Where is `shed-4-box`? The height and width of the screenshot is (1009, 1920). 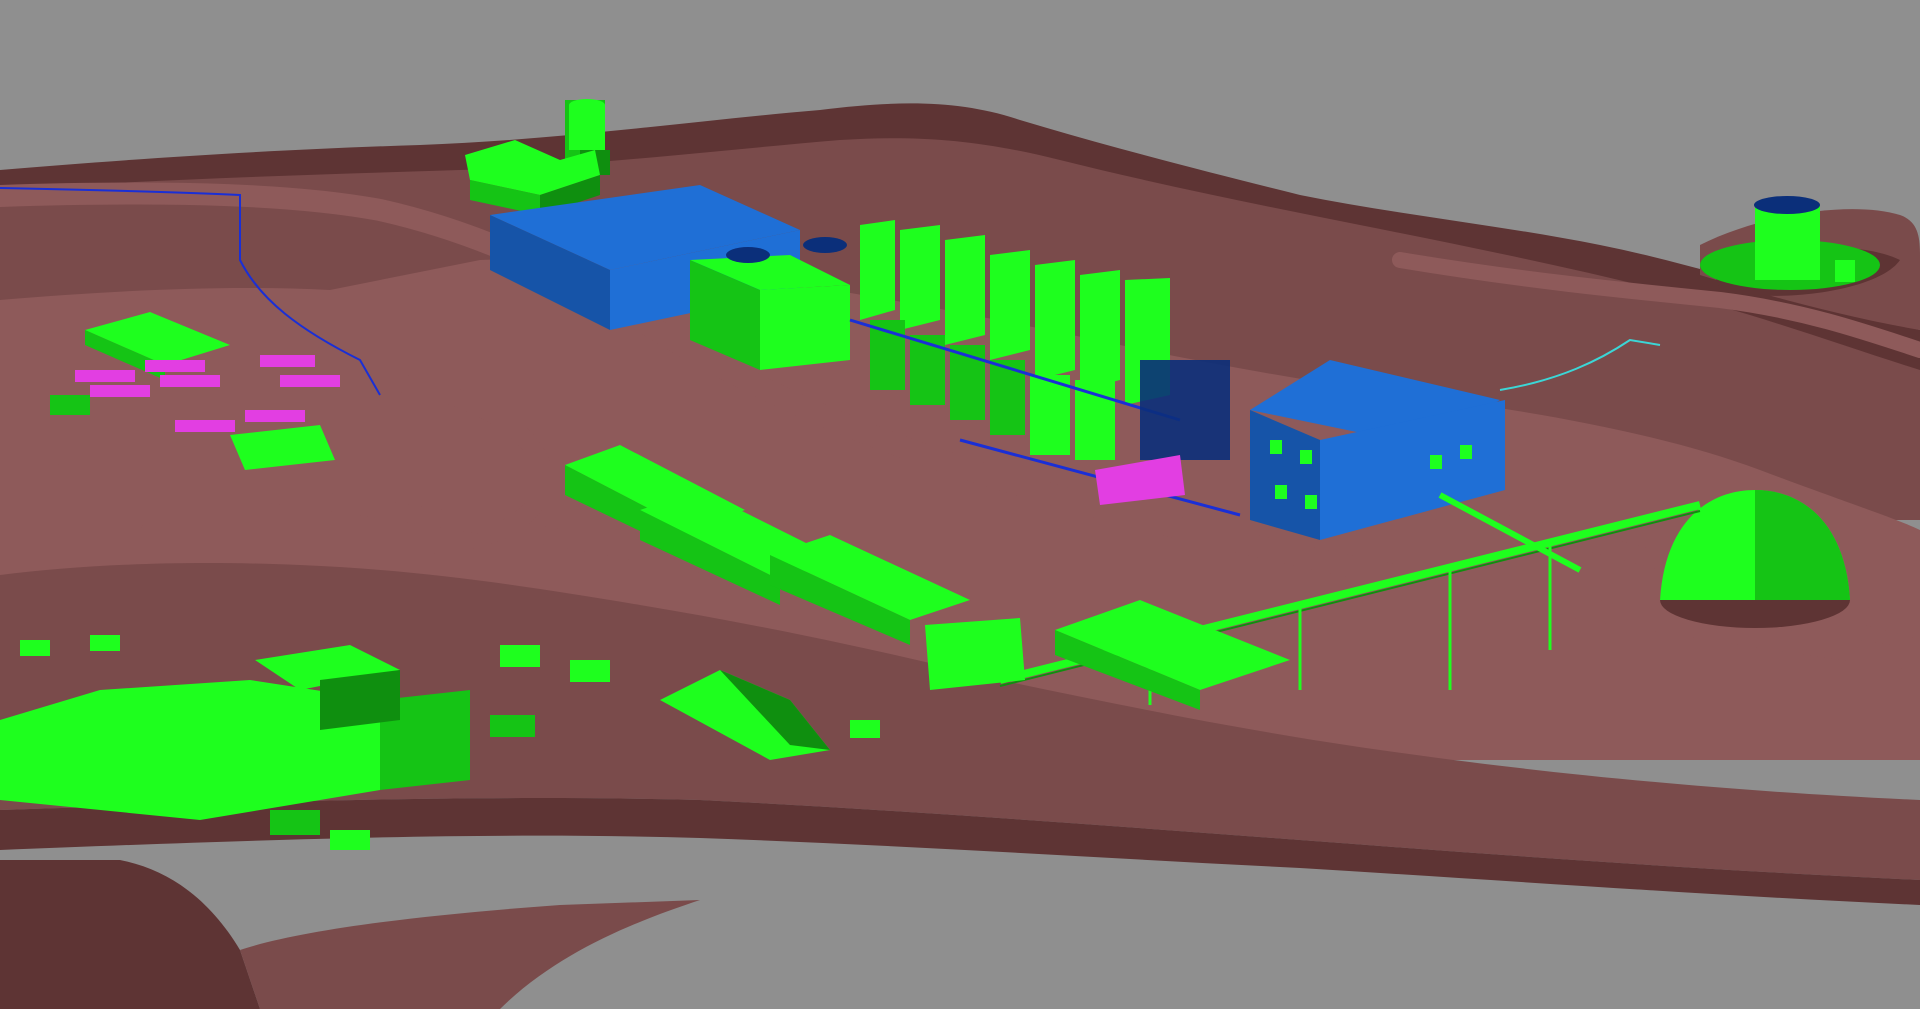
shed-4-box is located at coordinates (975, 654).